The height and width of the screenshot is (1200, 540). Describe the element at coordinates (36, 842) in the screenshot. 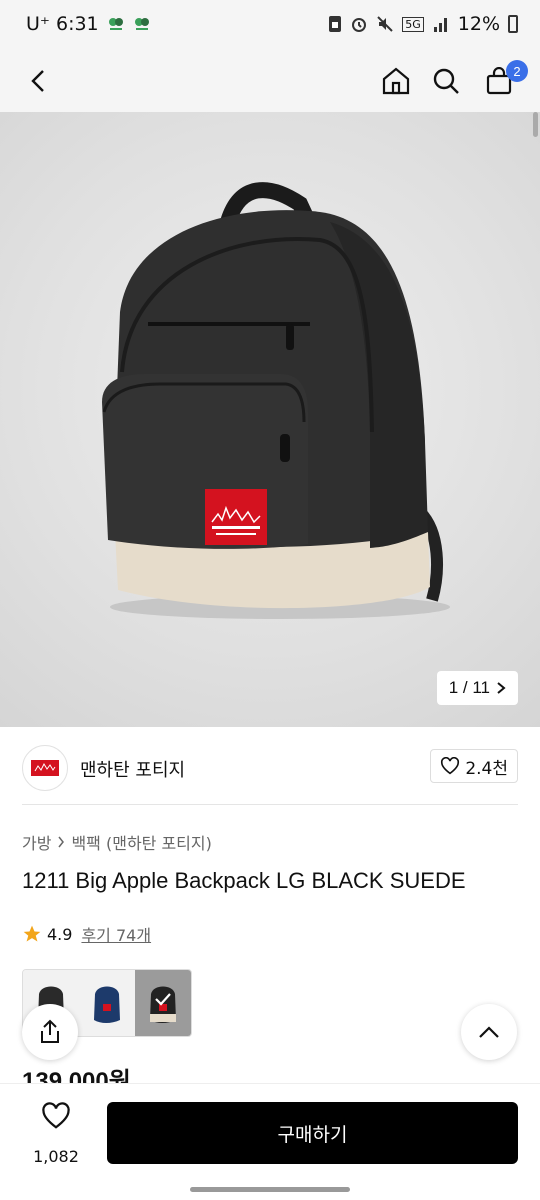

I see `breadcrumb-category: 가방` at that location.